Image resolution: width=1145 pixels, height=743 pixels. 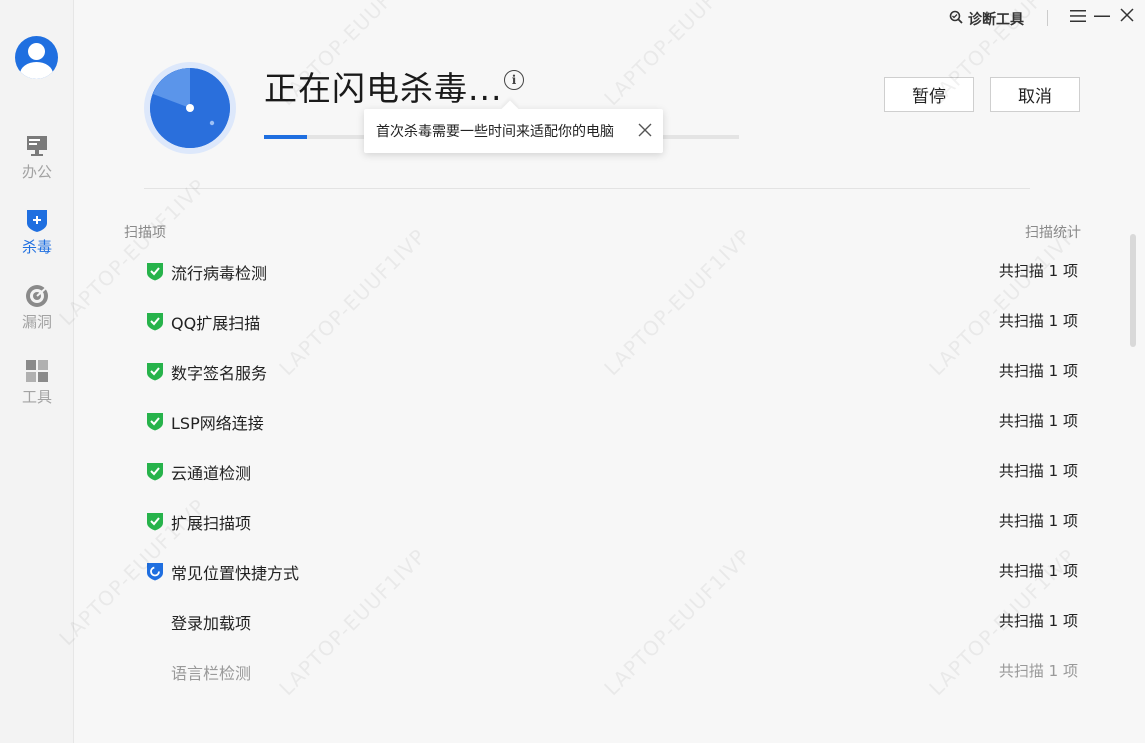 What do you see at coordinates (145, 233) in the screenshot?
I see `column-header-scan-item: 扫描项` at bounding box center [145, 233].